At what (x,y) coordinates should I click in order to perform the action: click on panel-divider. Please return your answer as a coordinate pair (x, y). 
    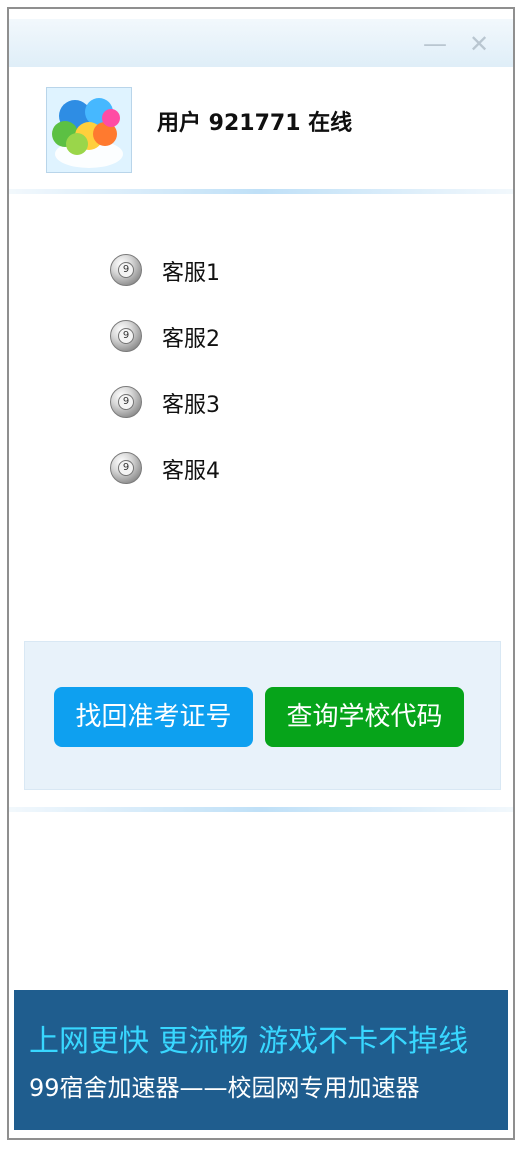
    Looking at the image, I should click on (261, 809).